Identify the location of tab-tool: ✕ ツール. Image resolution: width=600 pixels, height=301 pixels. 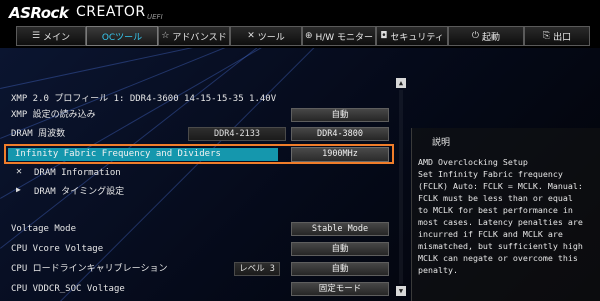
(266, 36).